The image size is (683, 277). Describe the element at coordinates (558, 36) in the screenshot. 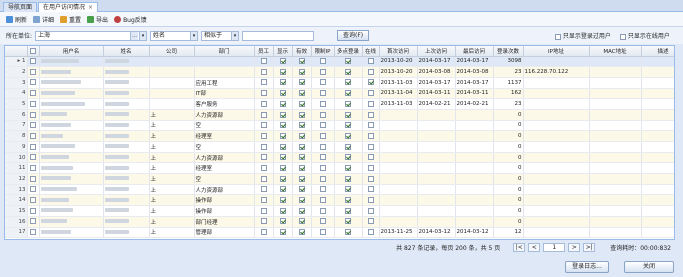

I see `only-logged-checkbox` at that location.